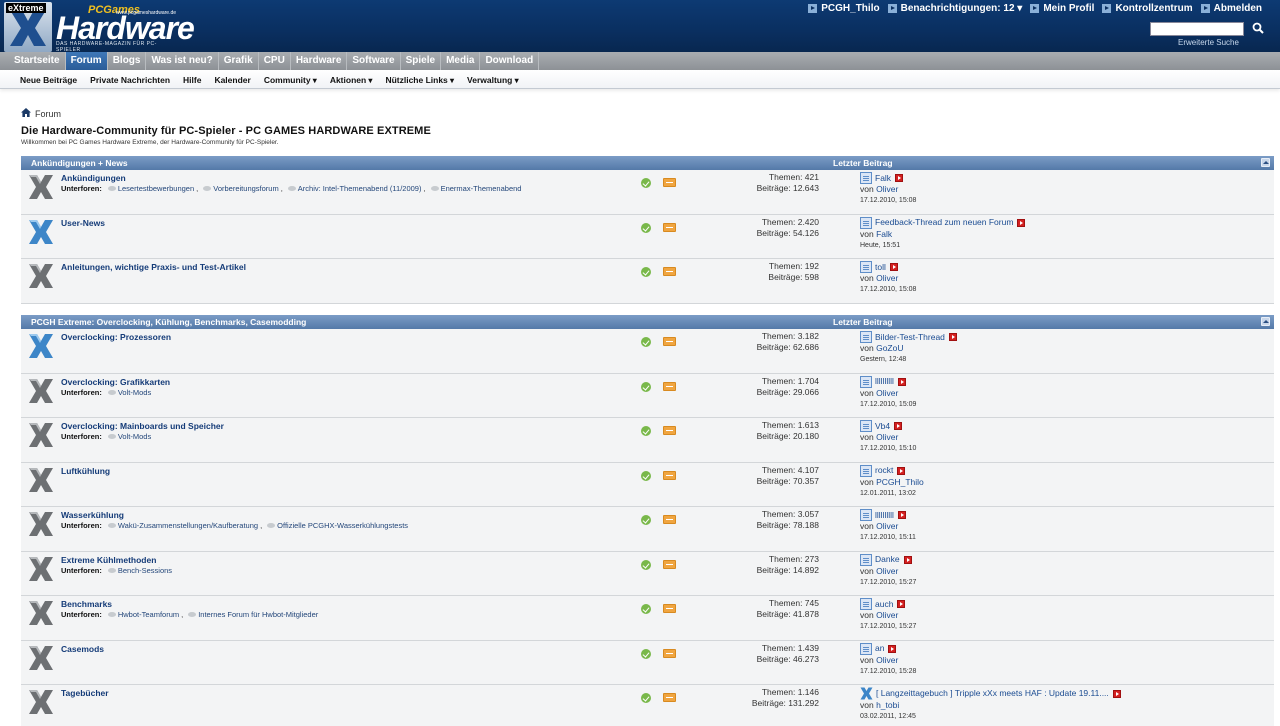  I want to click on forum-name-link: Ankündigungen, so click(93, 178).